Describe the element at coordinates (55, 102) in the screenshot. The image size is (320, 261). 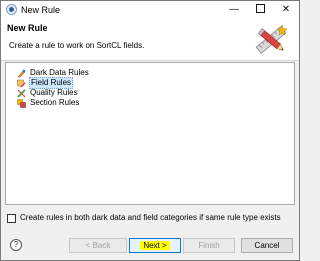
I see `tree-item-label: Section Rules` at that location.